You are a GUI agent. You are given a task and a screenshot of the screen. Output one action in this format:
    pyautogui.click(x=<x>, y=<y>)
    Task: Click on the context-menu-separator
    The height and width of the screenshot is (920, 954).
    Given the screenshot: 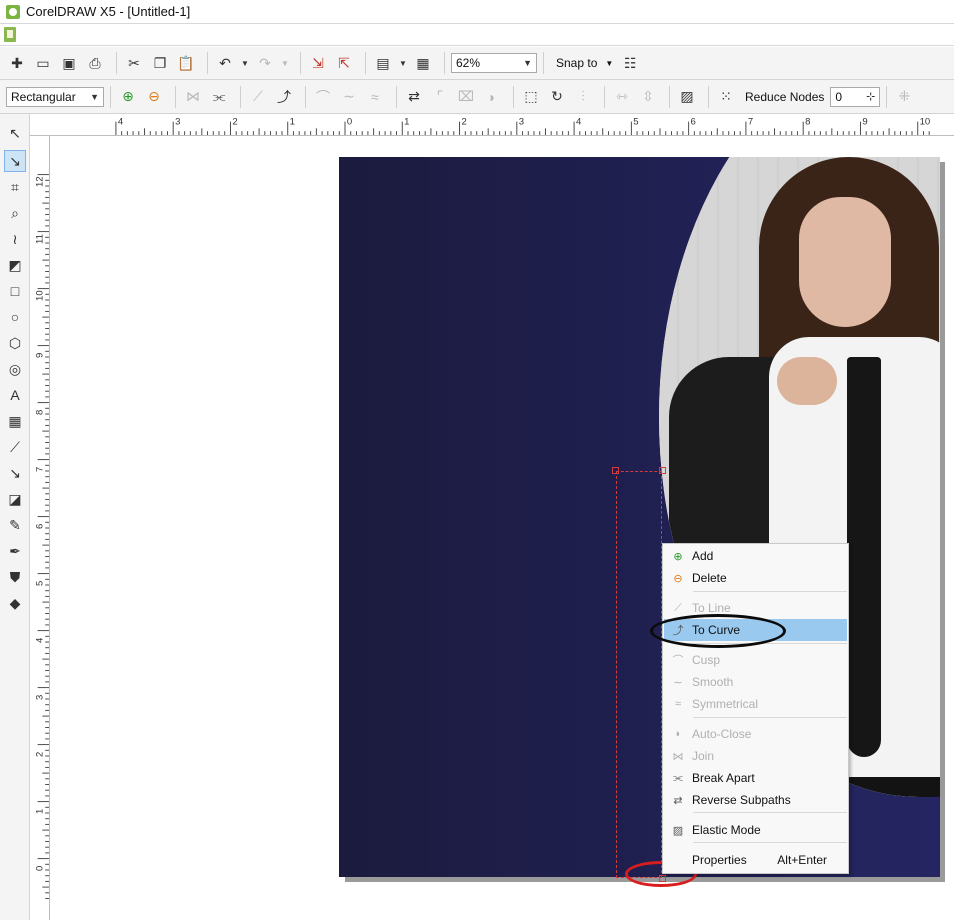 What is the action you would take?
    pyautogui.click(x=770, y=842)
    